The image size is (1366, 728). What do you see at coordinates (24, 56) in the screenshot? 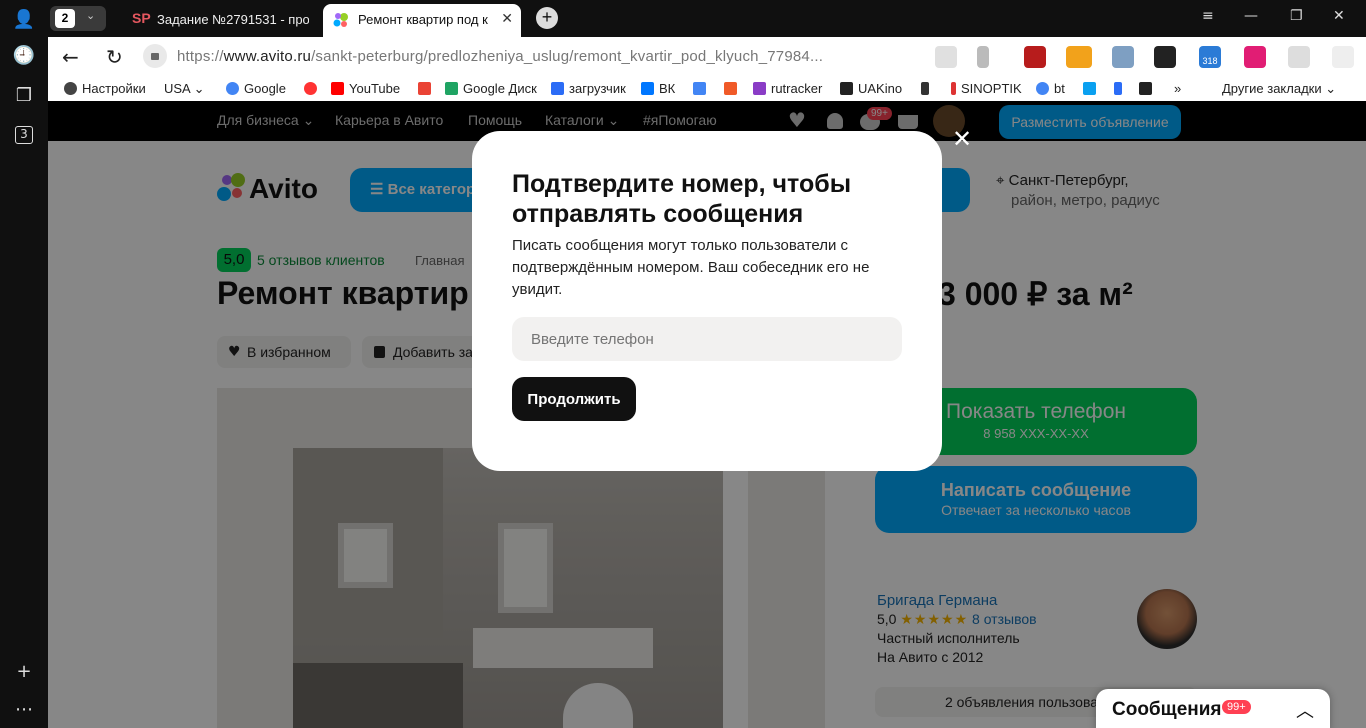
I see `history-icon: 🕘` at bounding box center [24, 56].